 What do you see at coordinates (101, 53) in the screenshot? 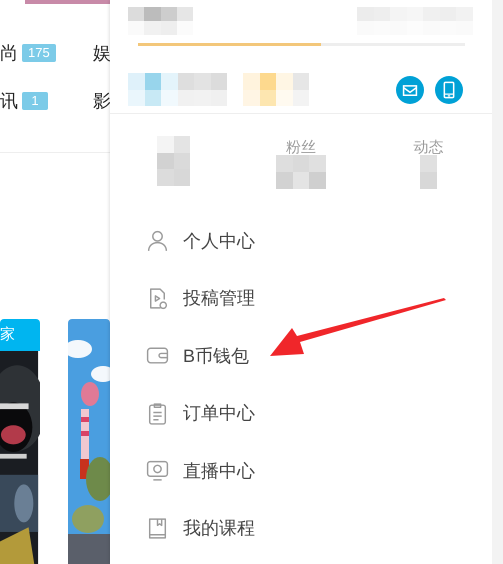
I see `category-link: 娱` at bounding box center [101, 53].